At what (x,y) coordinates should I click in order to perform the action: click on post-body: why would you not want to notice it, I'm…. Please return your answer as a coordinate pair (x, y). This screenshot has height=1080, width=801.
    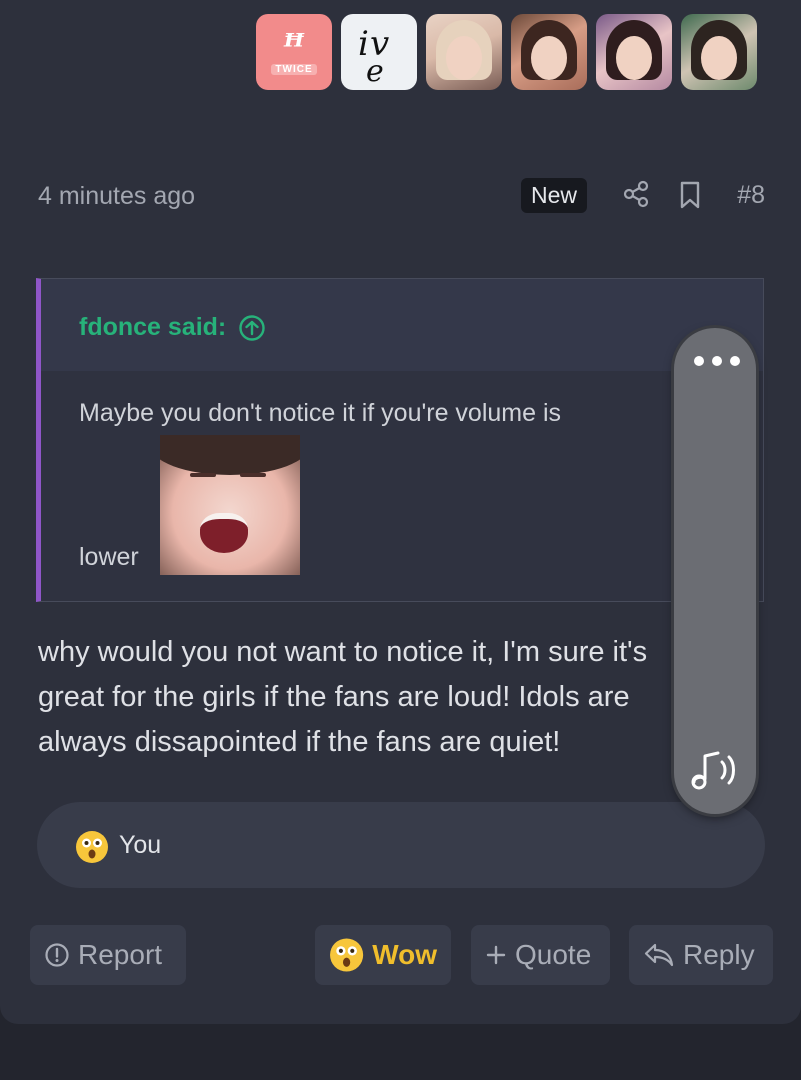
    Looking at the image, I should click on (408, 697).